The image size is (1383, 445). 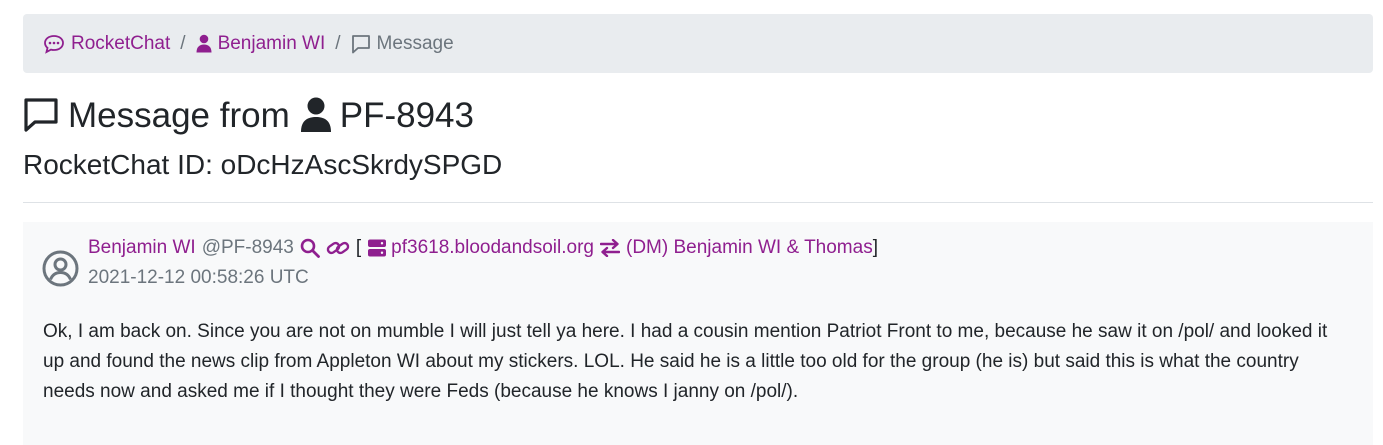 What do you see at coordinates (698, 43) in the screenshot?
I see `breadcrumb: RocketChat / Benjamin WI / Message` at bounding box center [698, 43].